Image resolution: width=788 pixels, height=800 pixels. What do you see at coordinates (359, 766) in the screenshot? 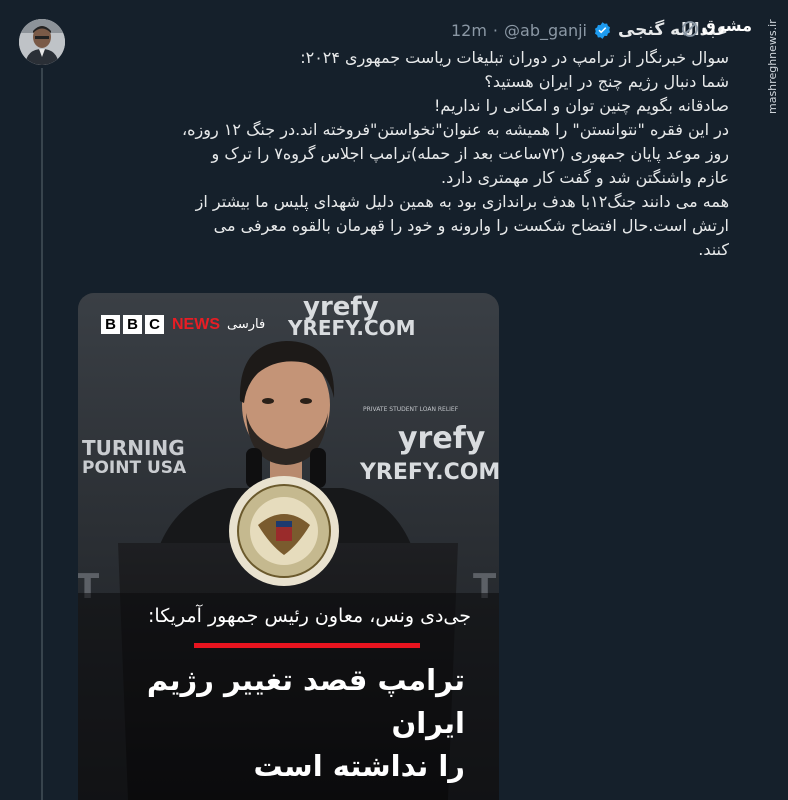
I see `caption-headline-line: را نداشته است` at bounding box center [359, 766].